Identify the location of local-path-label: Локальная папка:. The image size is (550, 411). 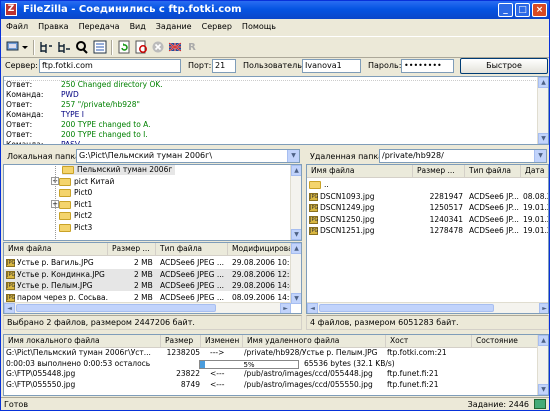
(45, 156).